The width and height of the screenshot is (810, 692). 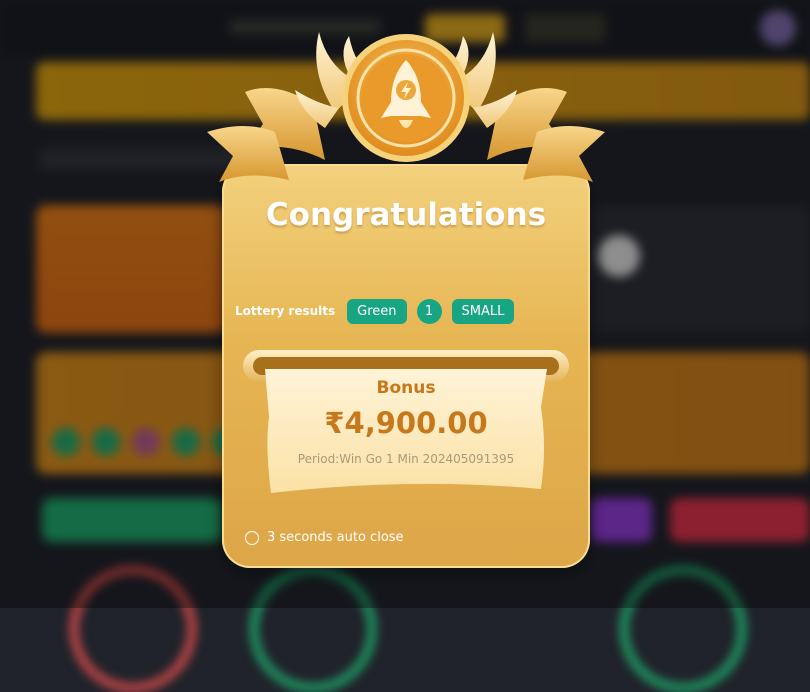 I want to click on medal-badge, so click(x=406, y=107).